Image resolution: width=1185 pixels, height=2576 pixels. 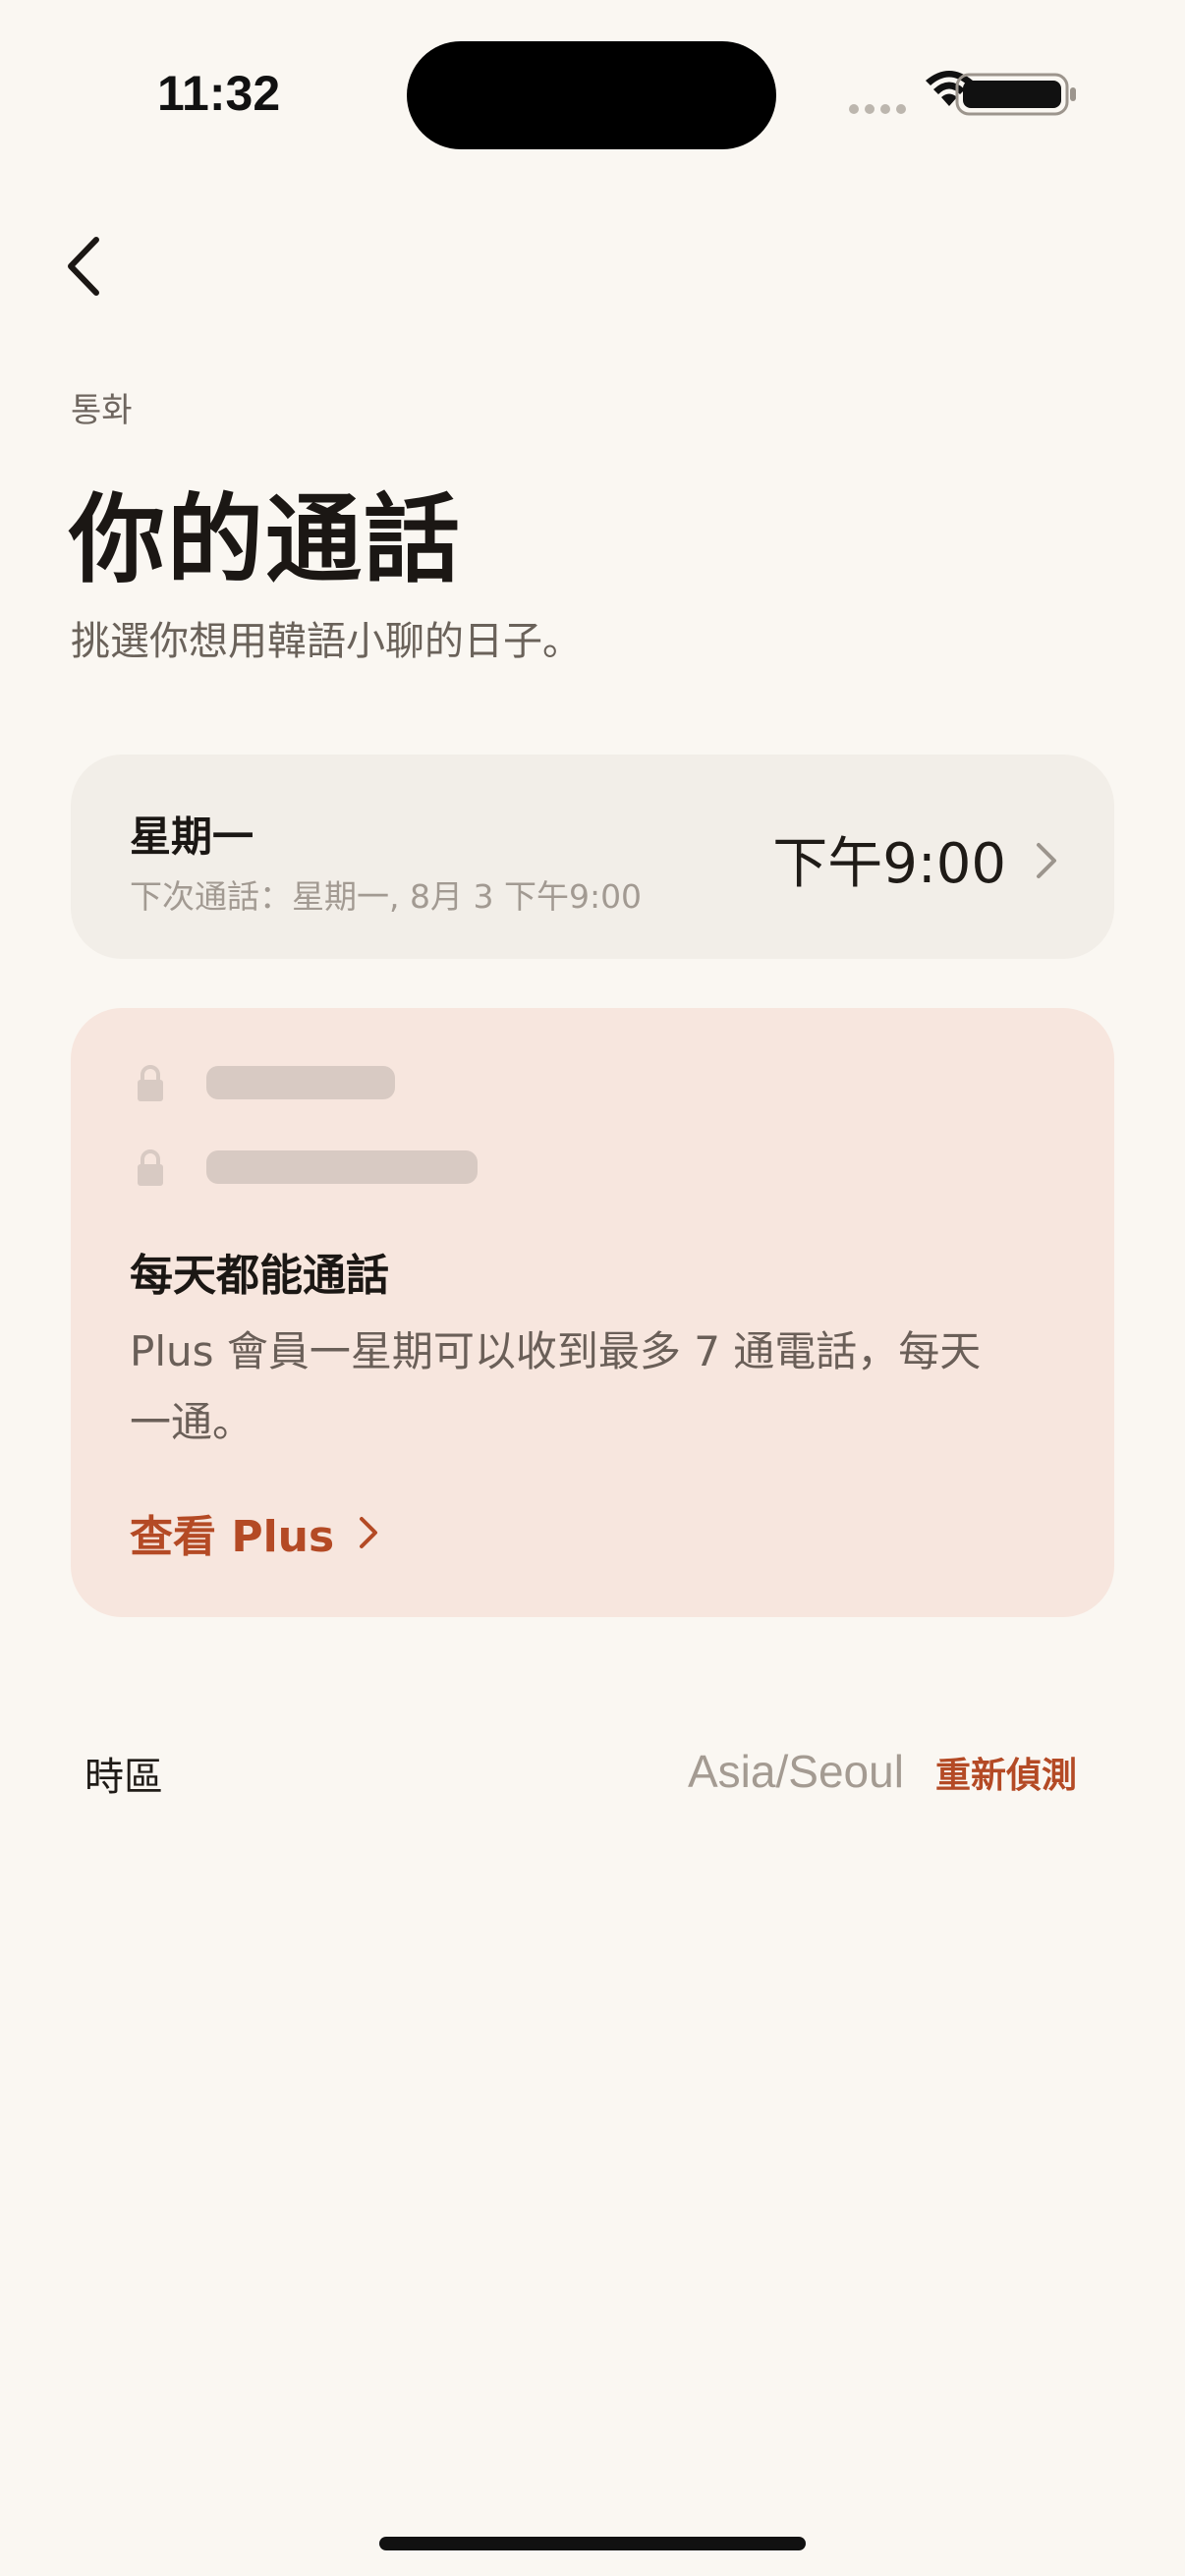 What do you see at coordinates (386, 896) in the screenshot?
I see `next-call-text: 下次通話：星期一, 8月 3 下午9:00` at bounding box center [386, 896].